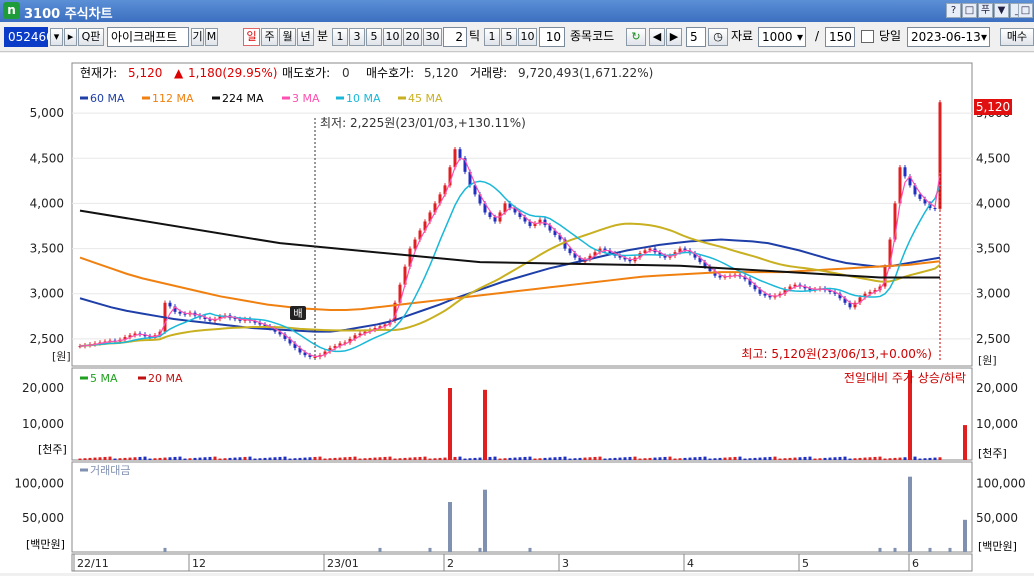  Describe the element at coordinates (696, 37) in the screenshot. I see `nav-count-input: 5` at that location.